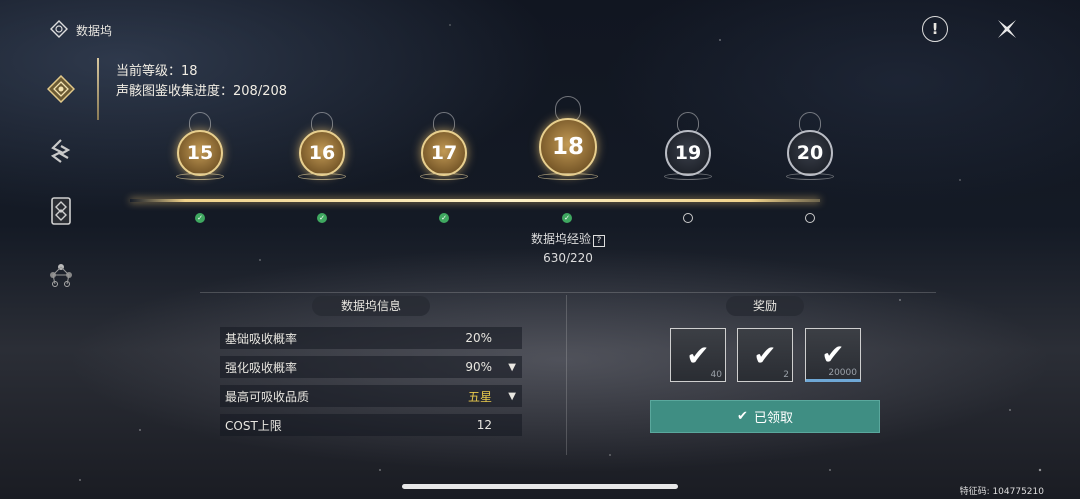 Image resolution: width=1080 pixels, height=499 pixels. I want to click on level-node-20: 20, so click(810, 146).